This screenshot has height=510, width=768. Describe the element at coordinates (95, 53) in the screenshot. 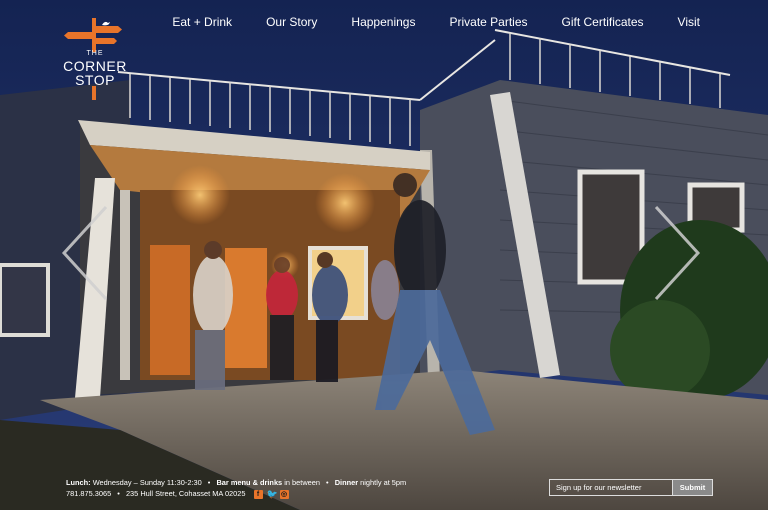

I see `logo-the: THE` at that location.